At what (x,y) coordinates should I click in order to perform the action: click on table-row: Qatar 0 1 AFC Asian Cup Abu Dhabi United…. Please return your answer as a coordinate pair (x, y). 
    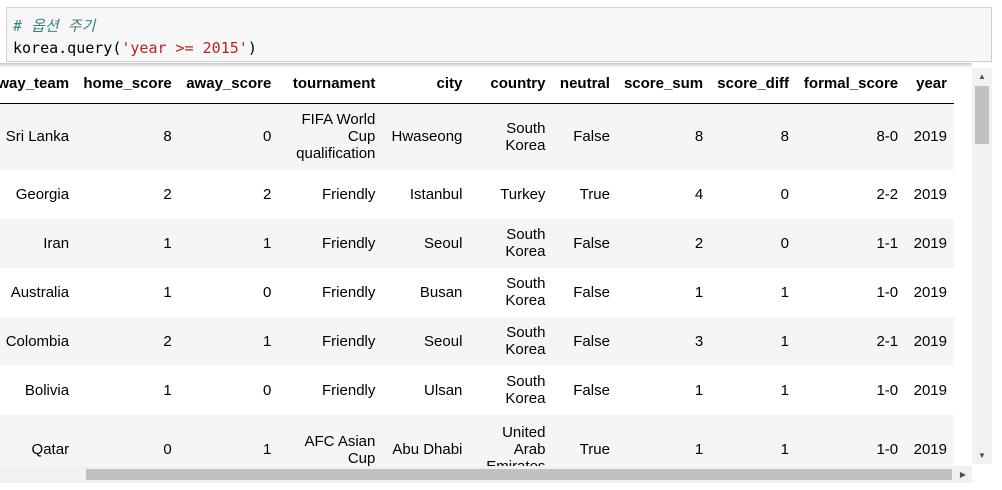
    Looking at the image, I should click on (477, 440).